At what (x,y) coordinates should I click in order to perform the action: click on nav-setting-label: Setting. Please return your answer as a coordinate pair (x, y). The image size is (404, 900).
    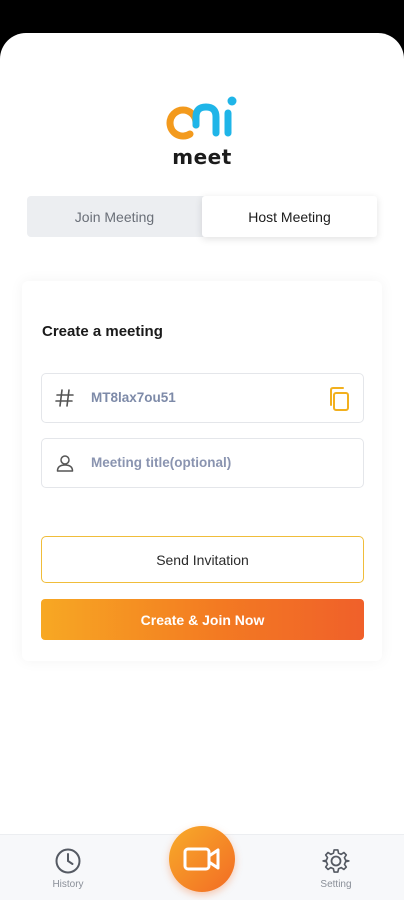
    Looking at the image, I should click on (336, 884).